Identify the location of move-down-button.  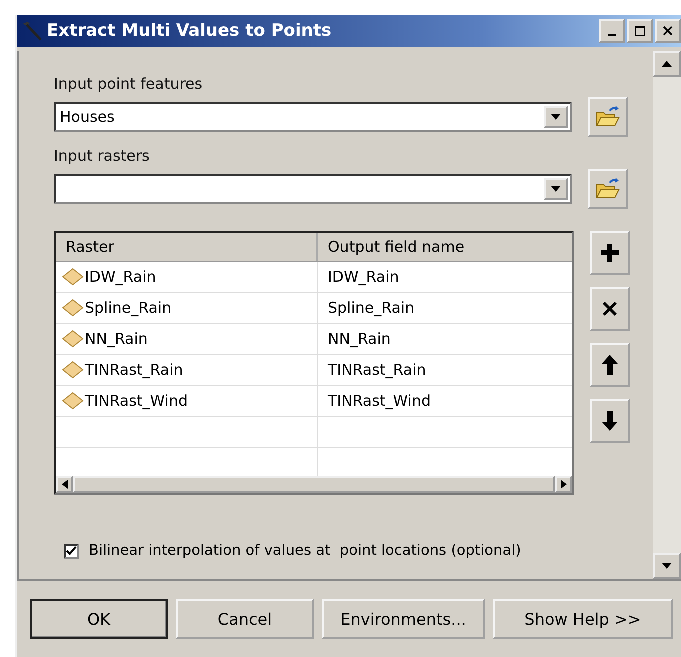
(610, 421).